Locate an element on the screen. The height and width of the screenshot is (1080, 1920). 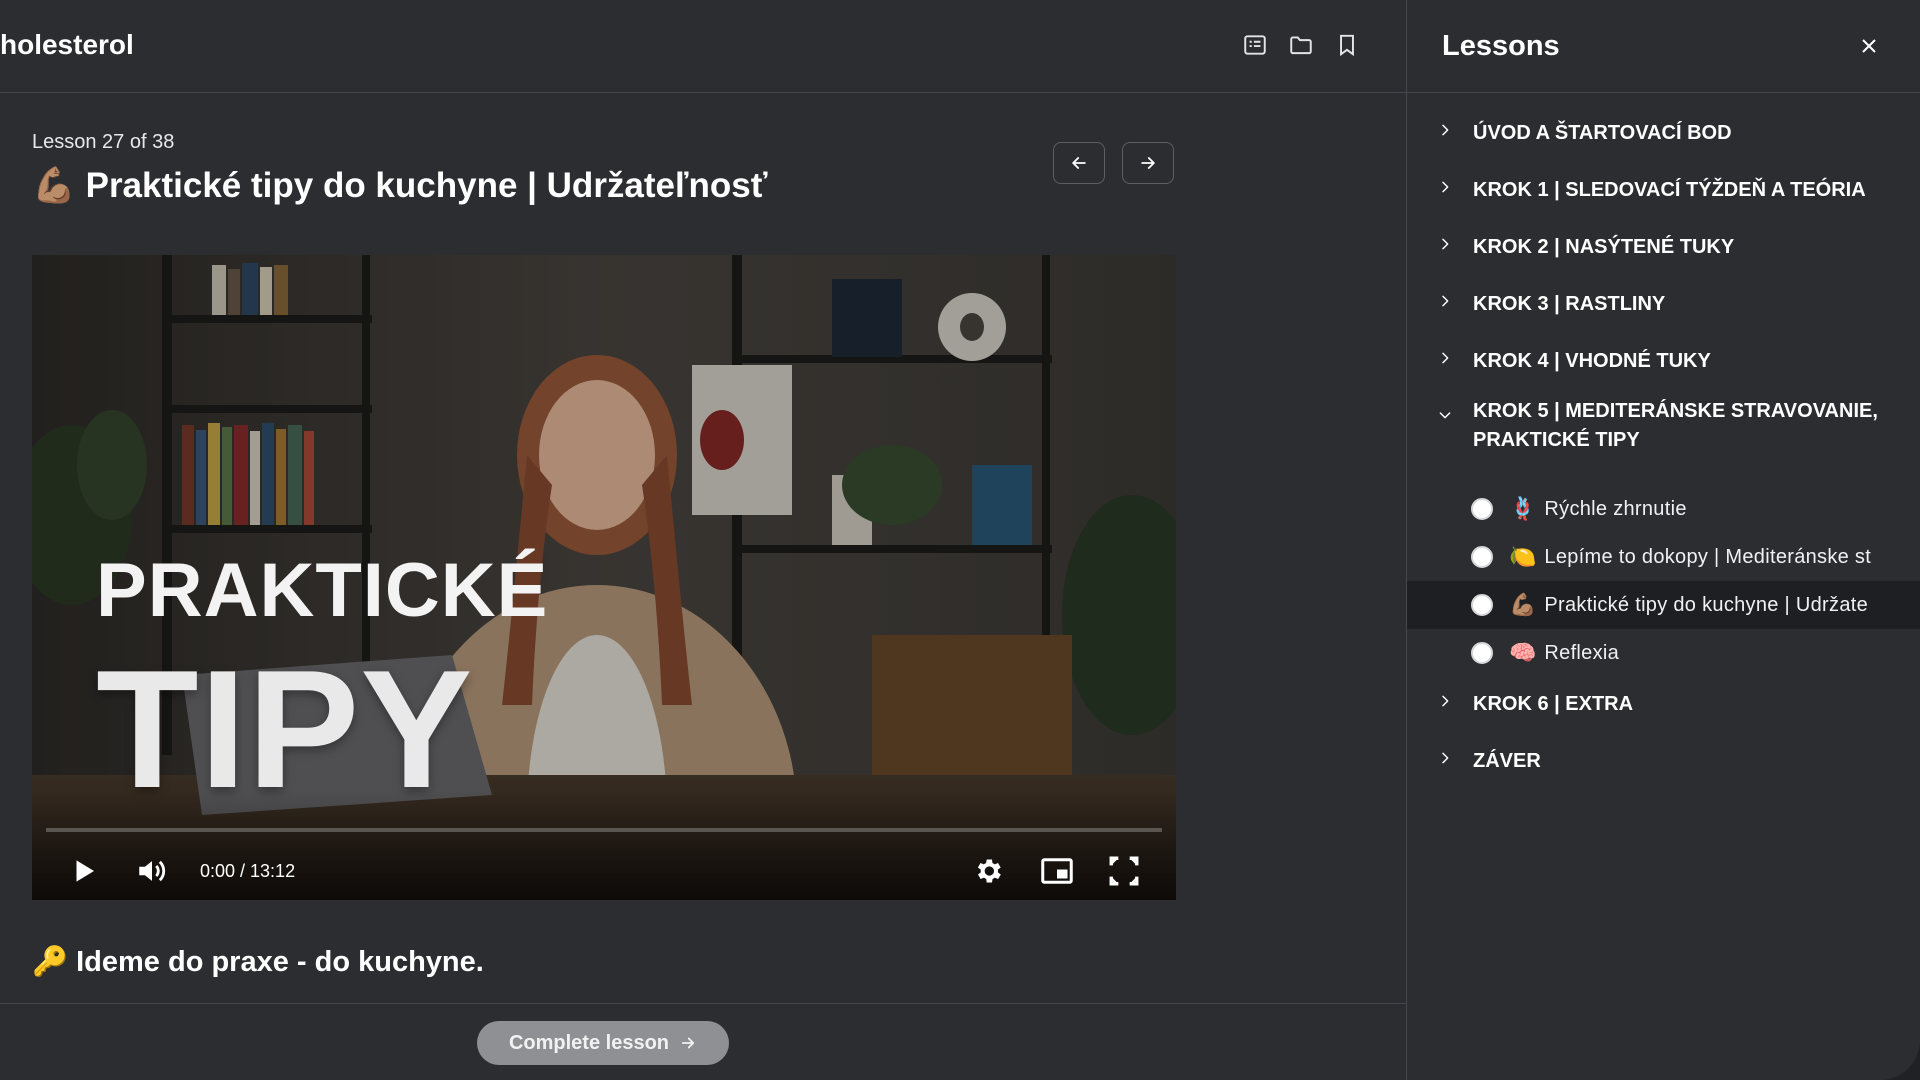
sidebar-section-7: ZÁVER is located at coordinates (1663, 768).